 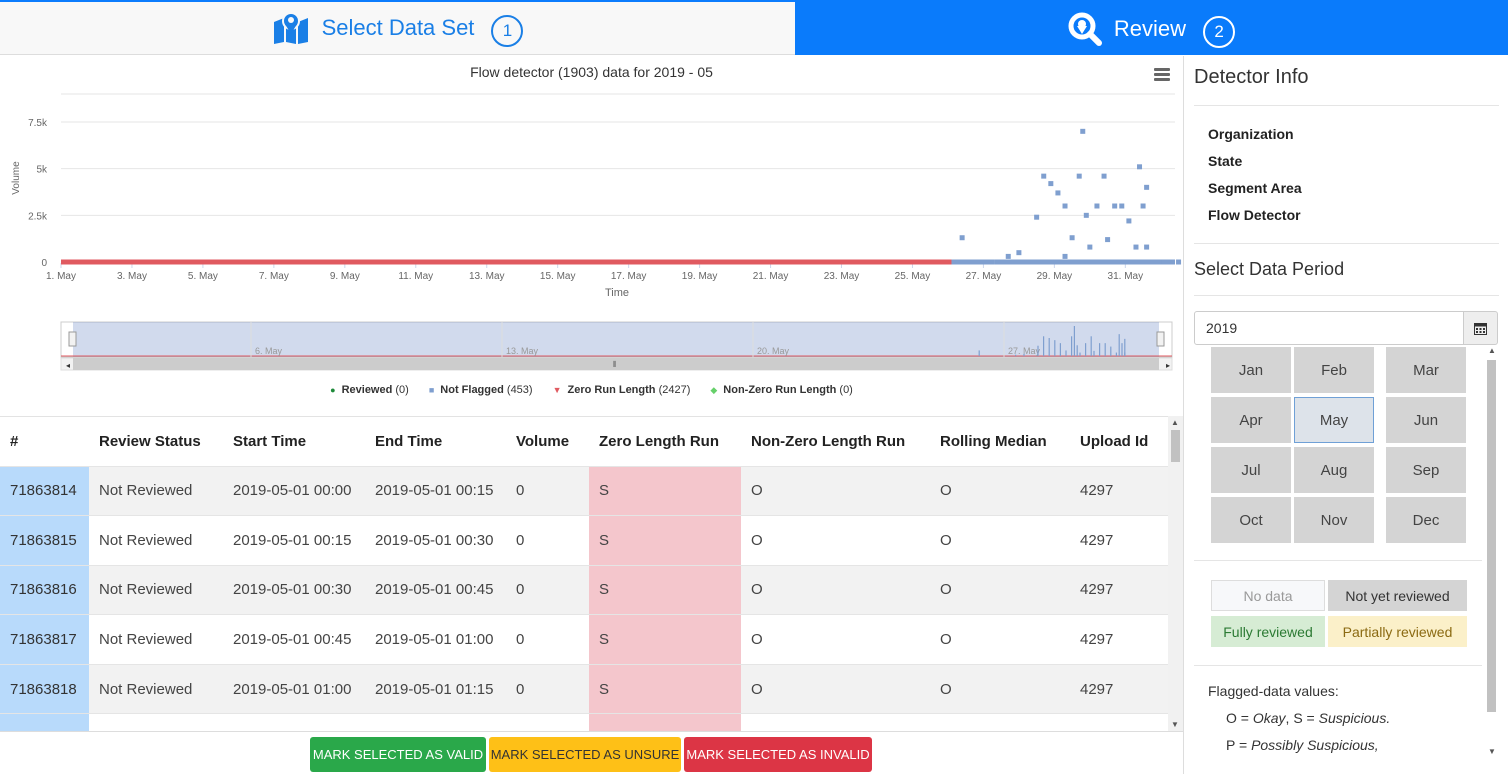 What do you see at coordinates (42, 170) in the screenshot?
I see `y-tick-label: 5k` at bounding box center [42, 170].